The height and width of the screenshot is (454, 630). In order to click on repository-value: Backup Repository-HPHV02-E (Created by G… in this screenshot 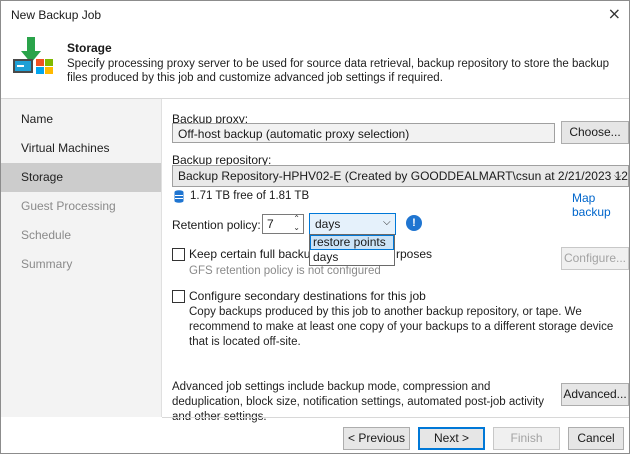, I will do `click(403, 176)`.